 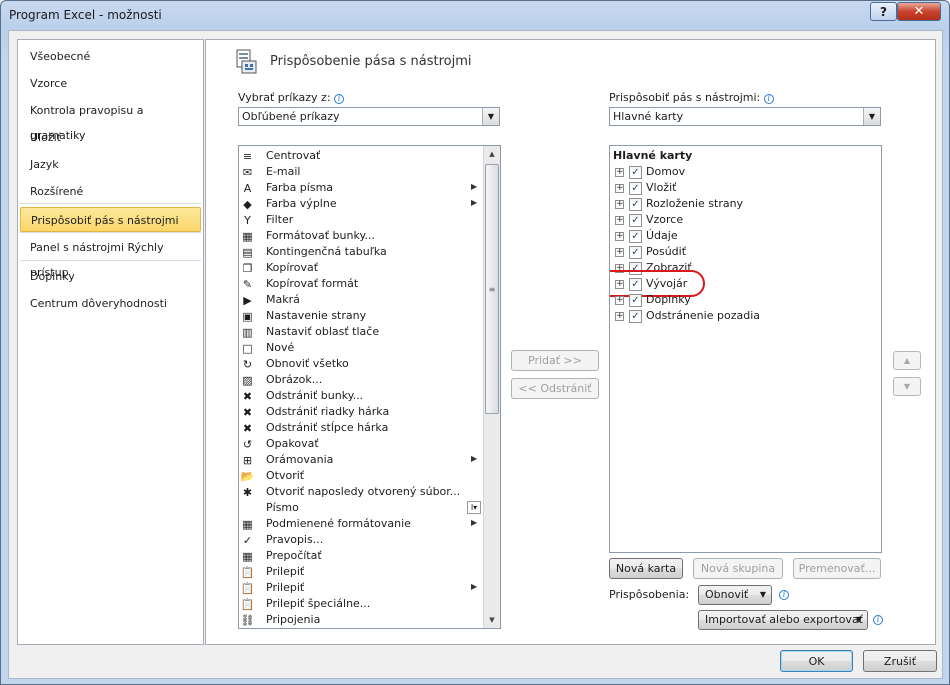 What do you see at coordinates (363, 316) in the screenshot?
I see `command-list-item: ▣ Nastavenie strany` at bounding box center [363, 316].